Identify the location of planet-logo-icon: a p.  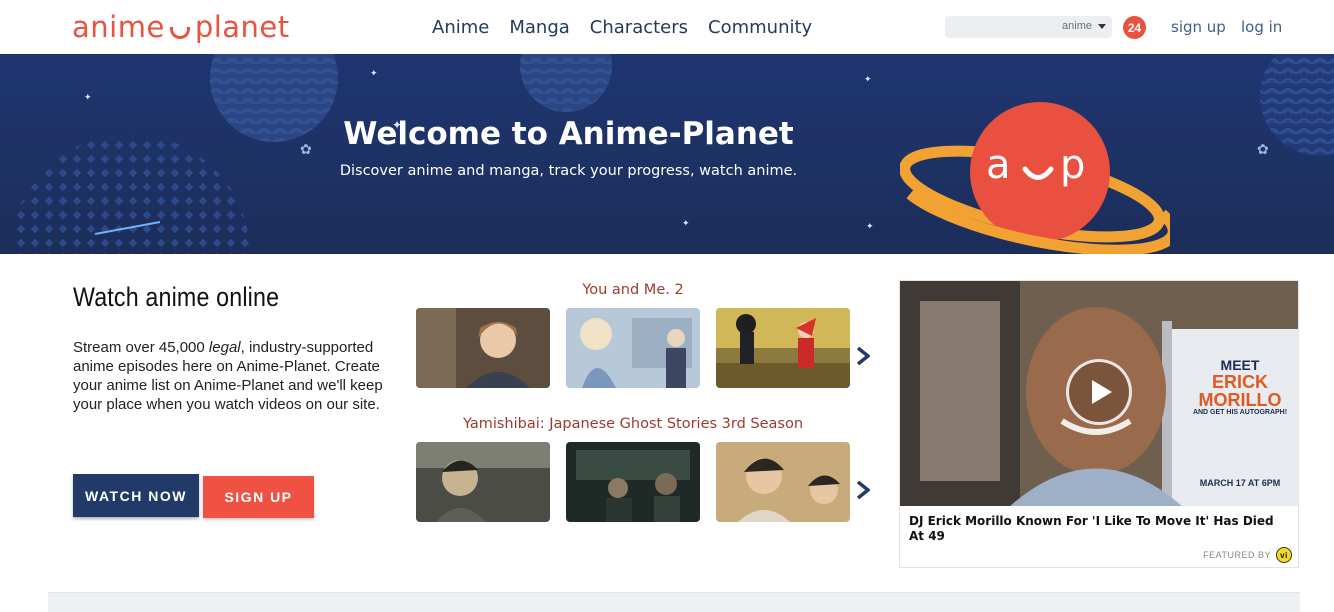
(1035, 178).